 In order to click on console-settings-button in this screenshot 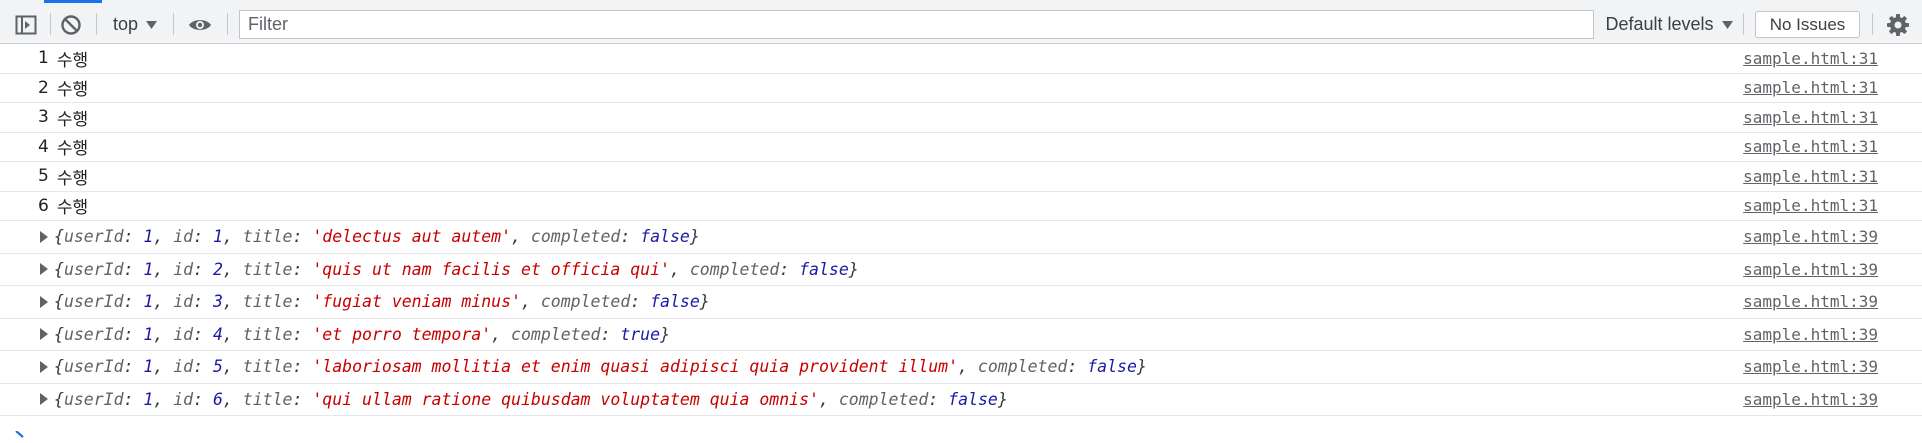, I will do `click(1898, 24)`.